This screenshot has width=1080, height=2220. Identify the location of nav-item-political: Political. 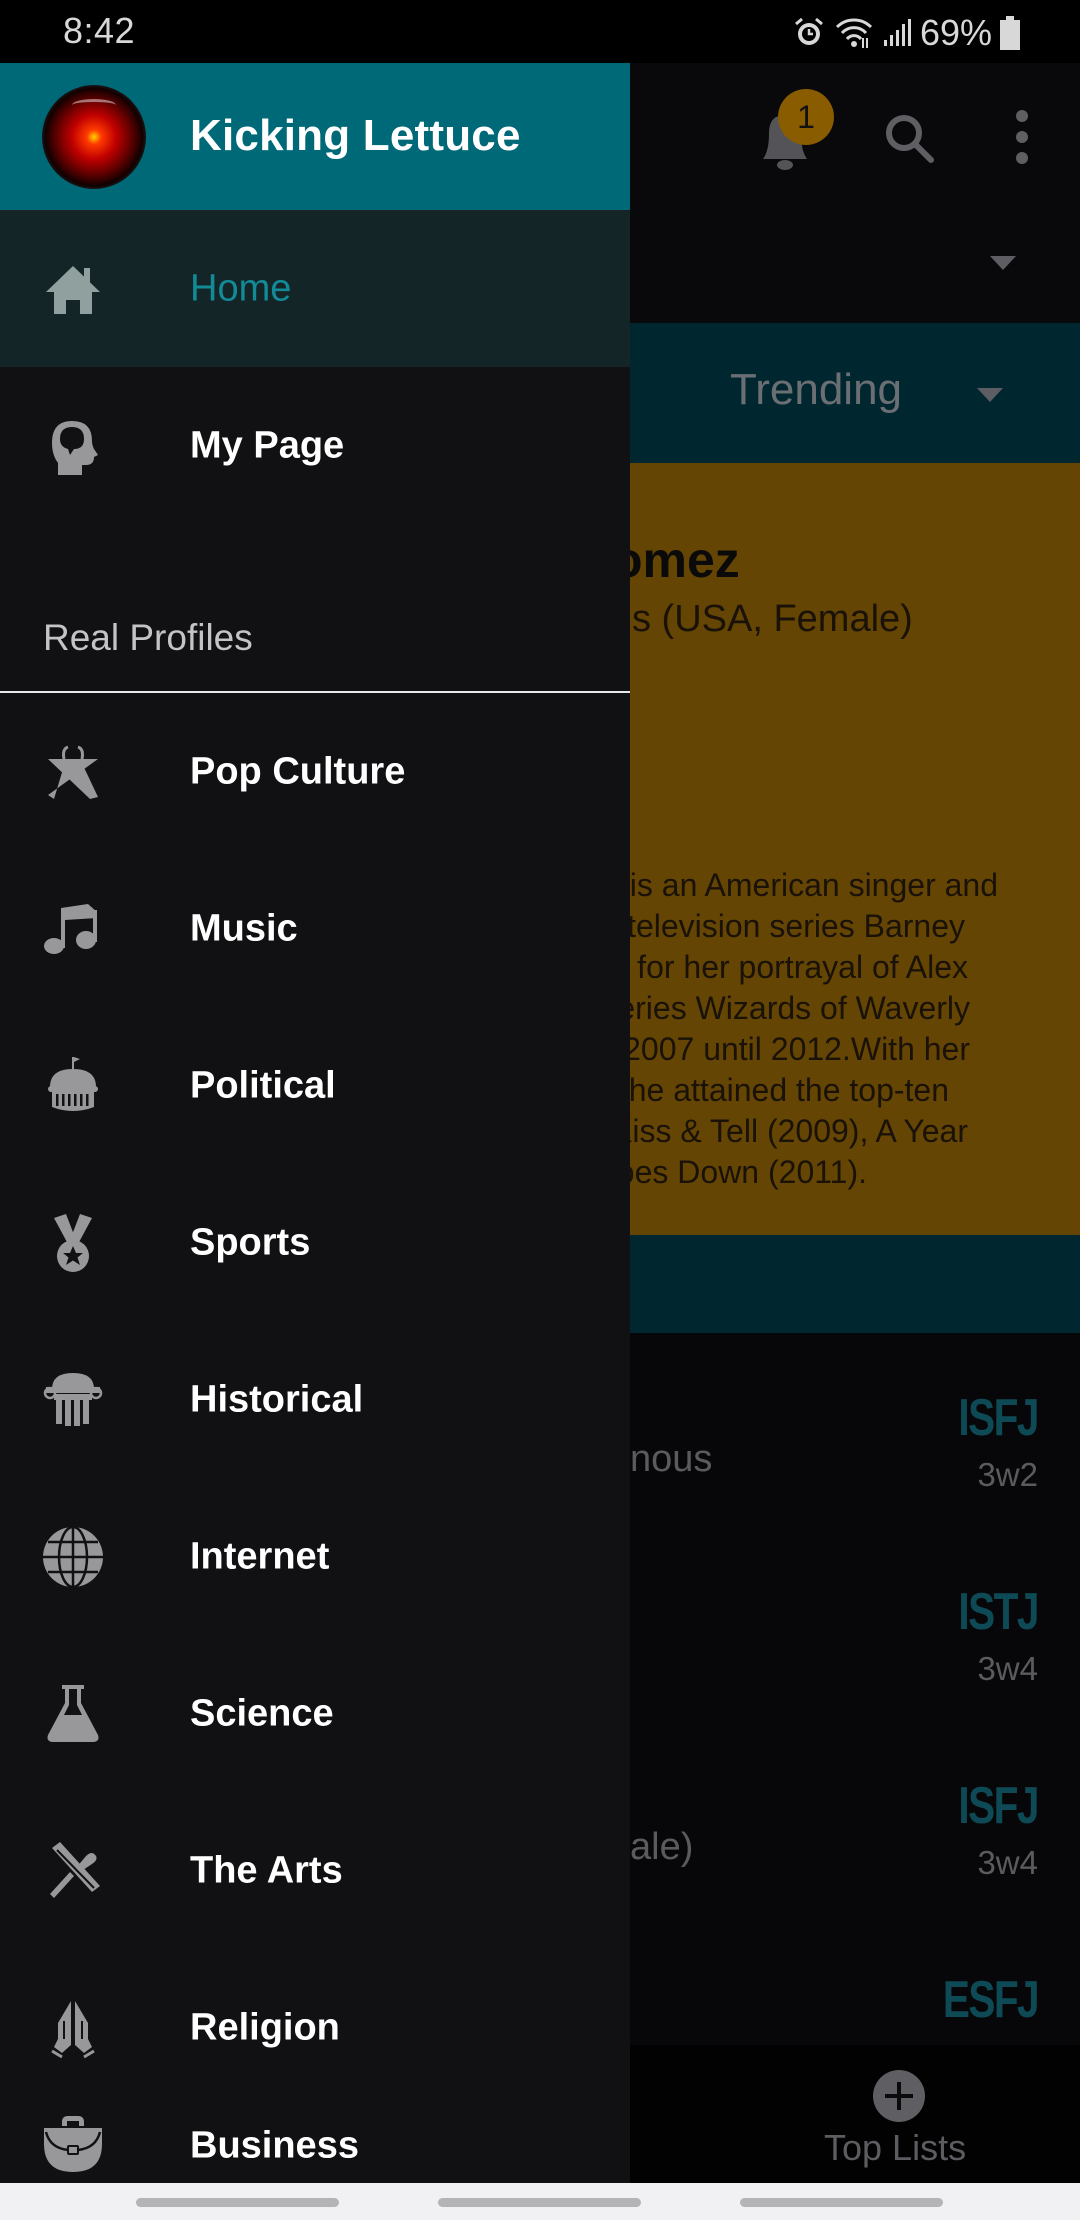
(315, 1085).